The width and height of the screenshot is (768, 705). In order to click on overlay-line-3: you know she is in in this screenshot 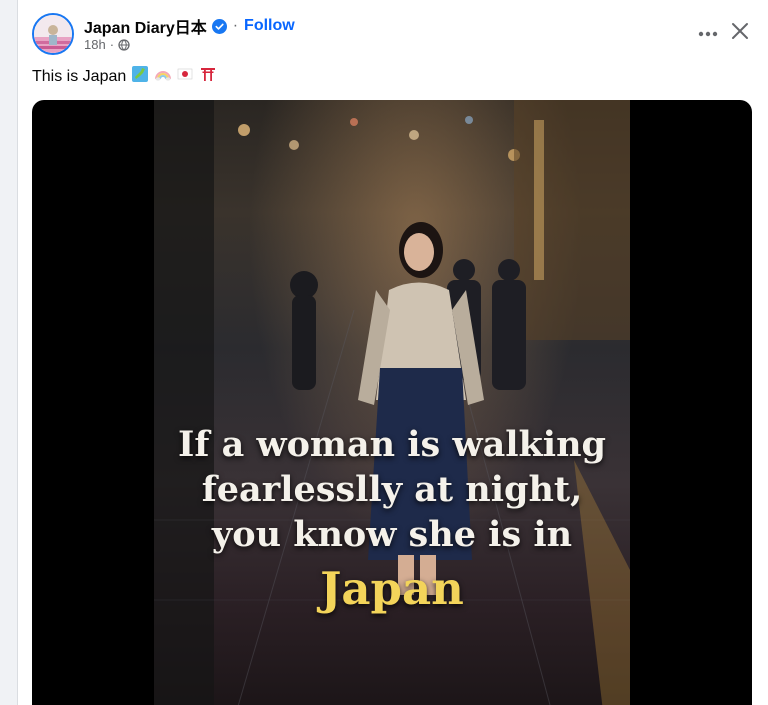, I will do `click(392, 534)`.